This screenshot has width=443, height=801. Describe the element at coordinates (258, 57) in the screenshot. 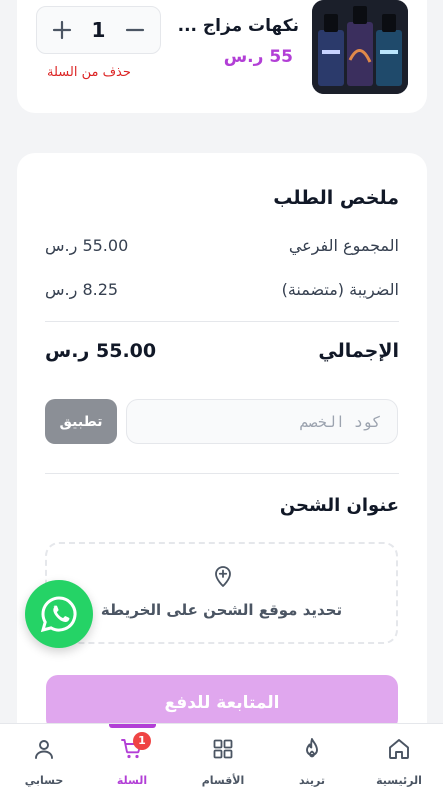

I see `product-price: 55 ر.س` at that location.